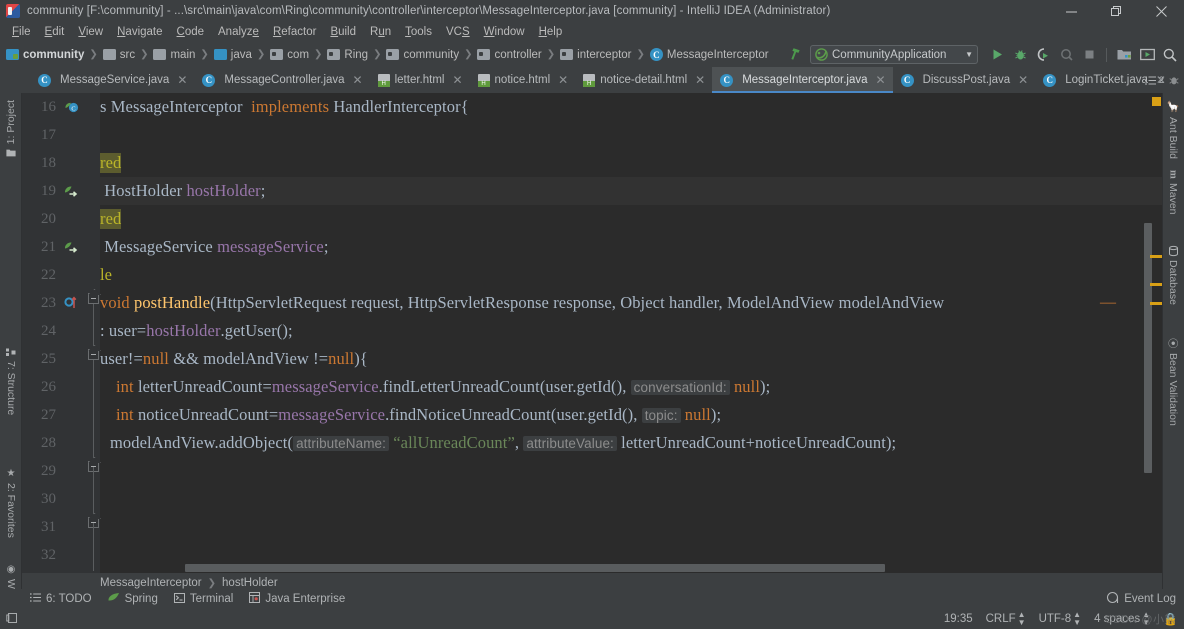  I want to click on breadcrumb-class: MessageInterceptor, so click(151, 583).